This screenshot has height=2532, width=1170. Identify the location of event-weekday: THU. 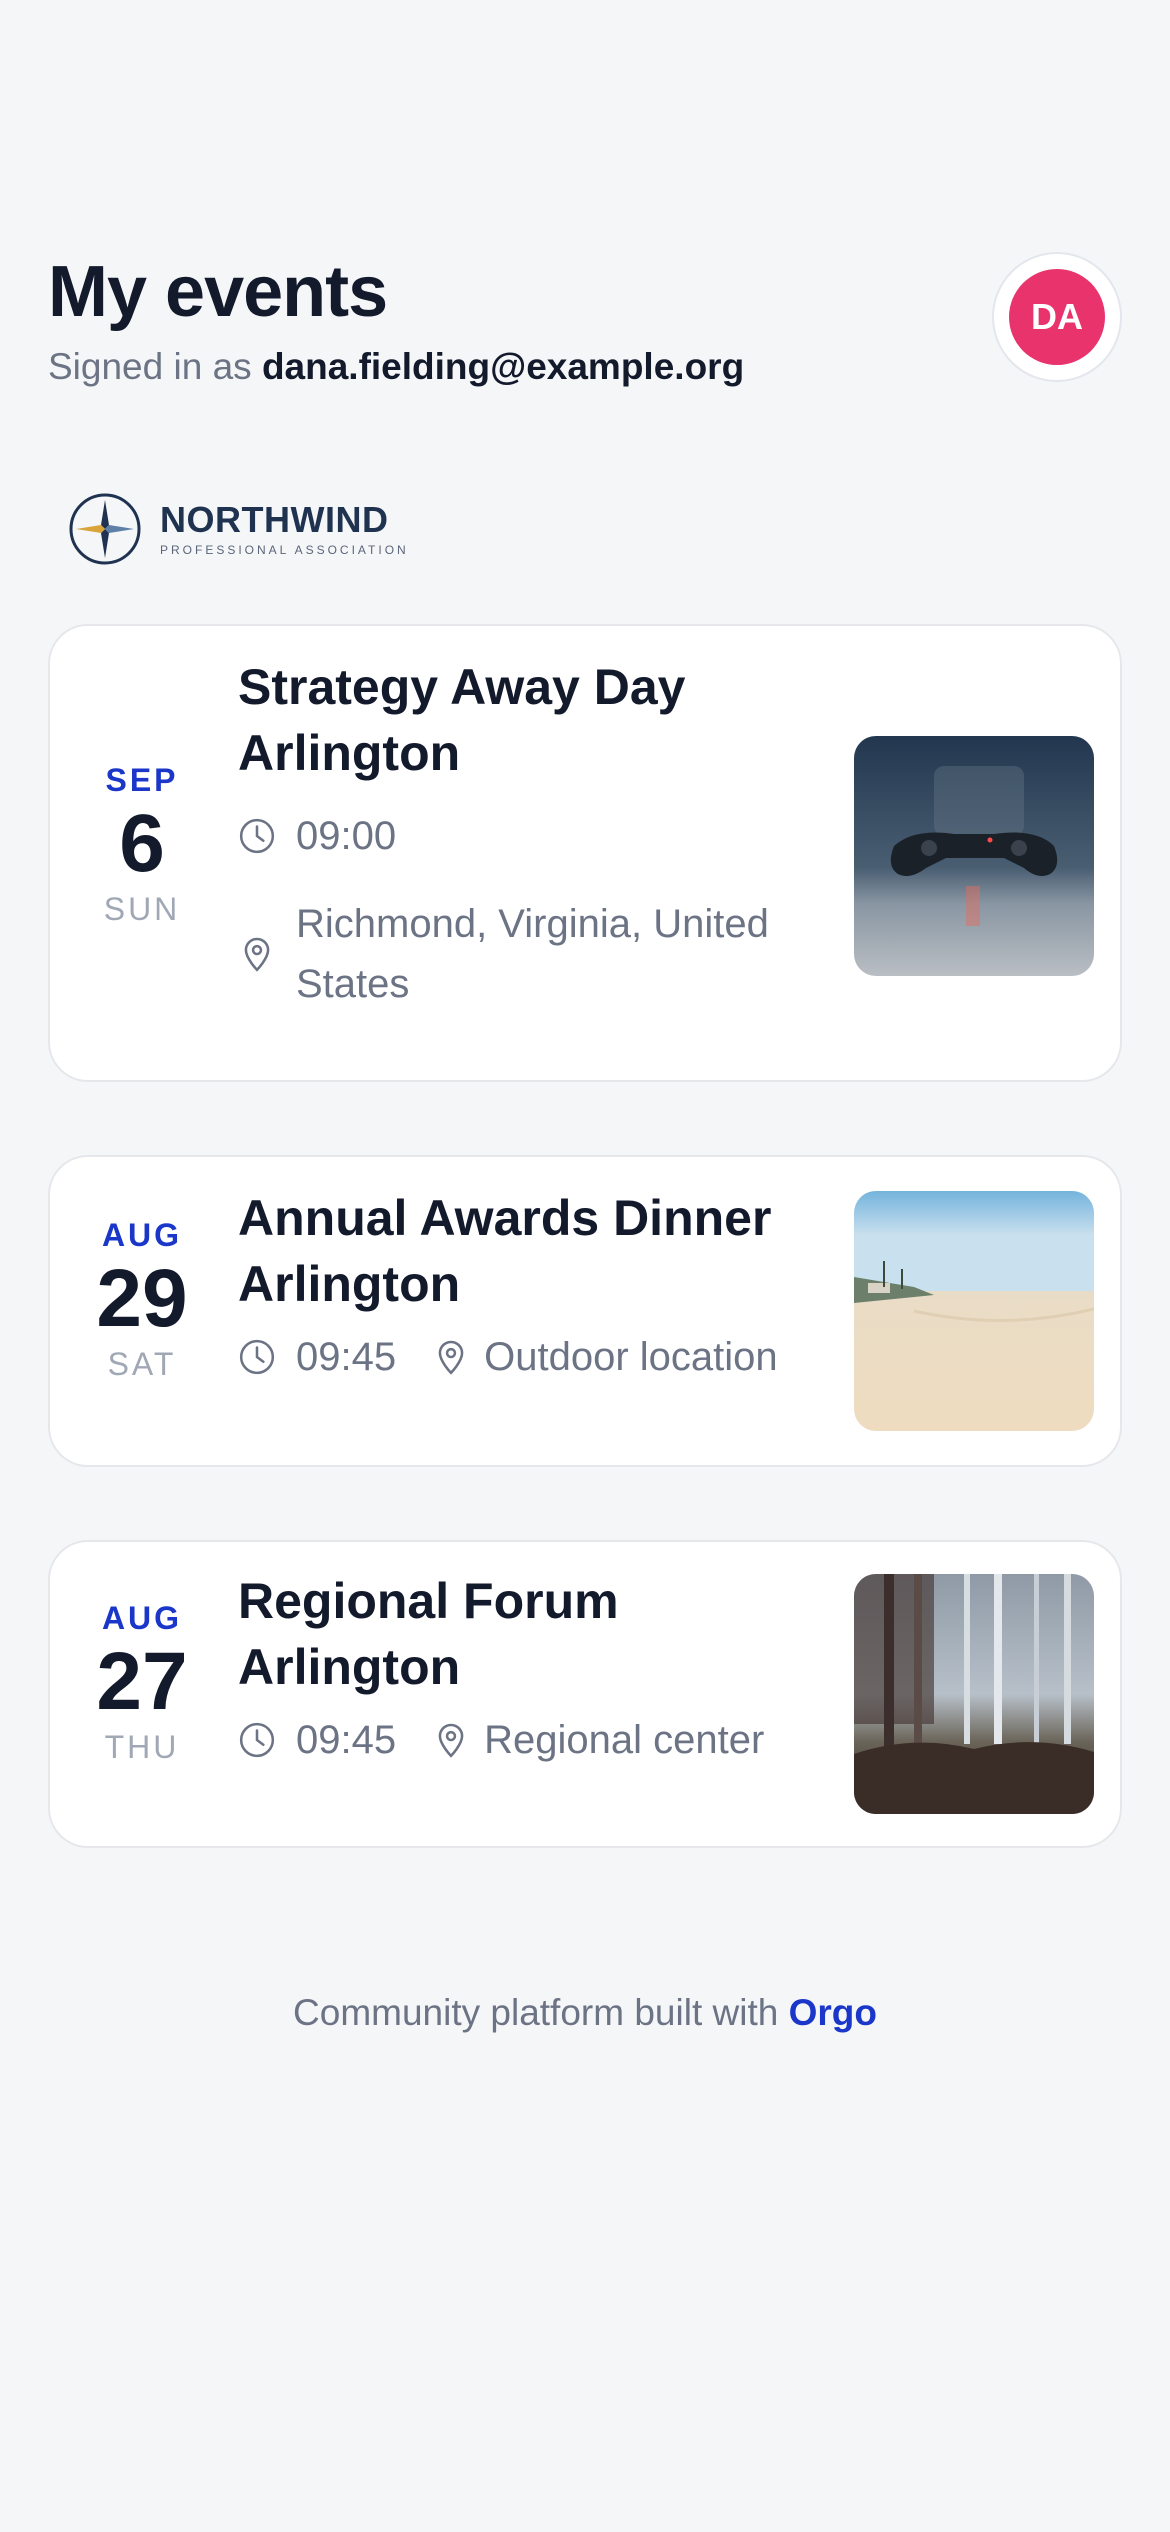
(142, 1747).